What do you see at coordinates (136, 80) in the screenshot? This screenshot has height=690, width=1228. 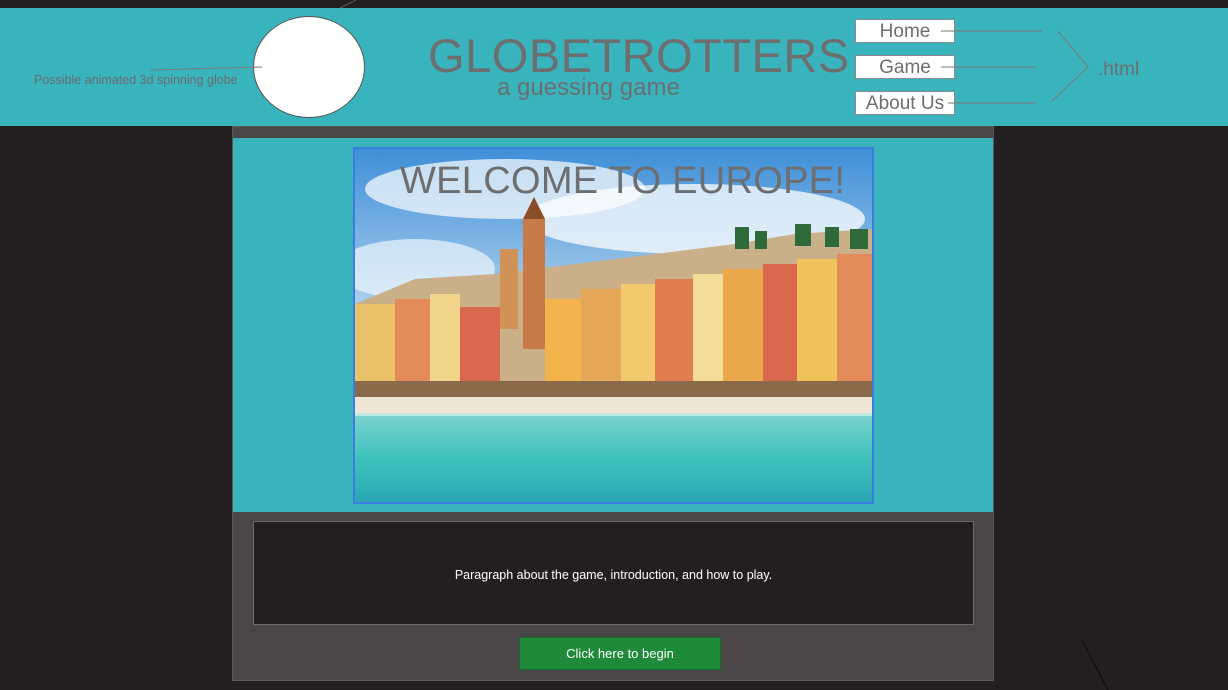 I see `globe-annotation: Possible animated 3d spinning globe` at bounding box center [136, 80].